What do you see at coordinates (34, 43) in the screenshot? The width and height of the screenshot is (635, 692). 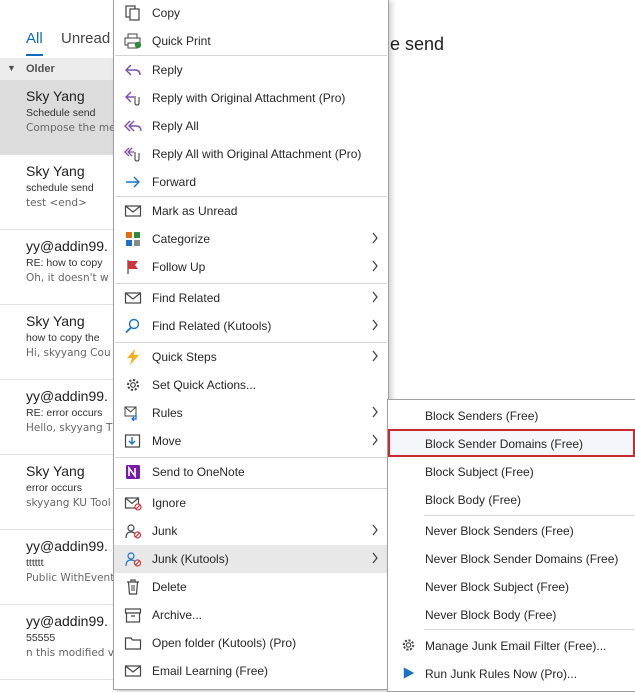 I see `tab-all: All` at bounding box center [34, 43].